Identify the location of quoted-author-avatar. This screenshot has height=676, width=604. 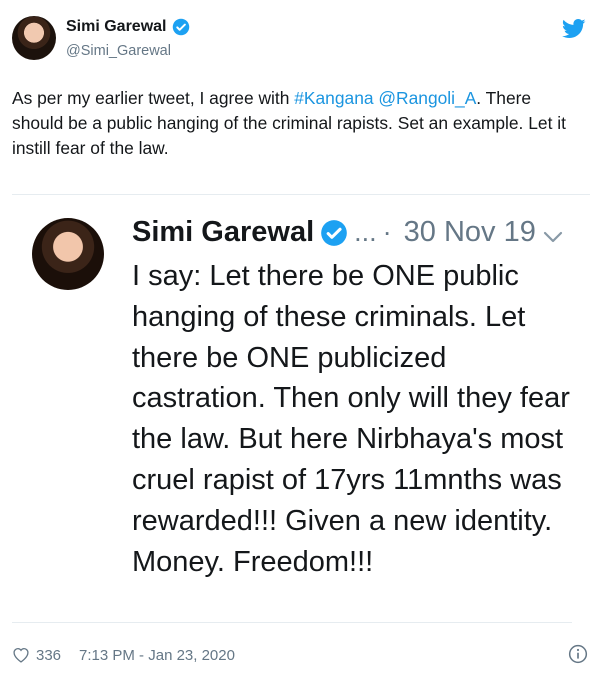
(68, 254).